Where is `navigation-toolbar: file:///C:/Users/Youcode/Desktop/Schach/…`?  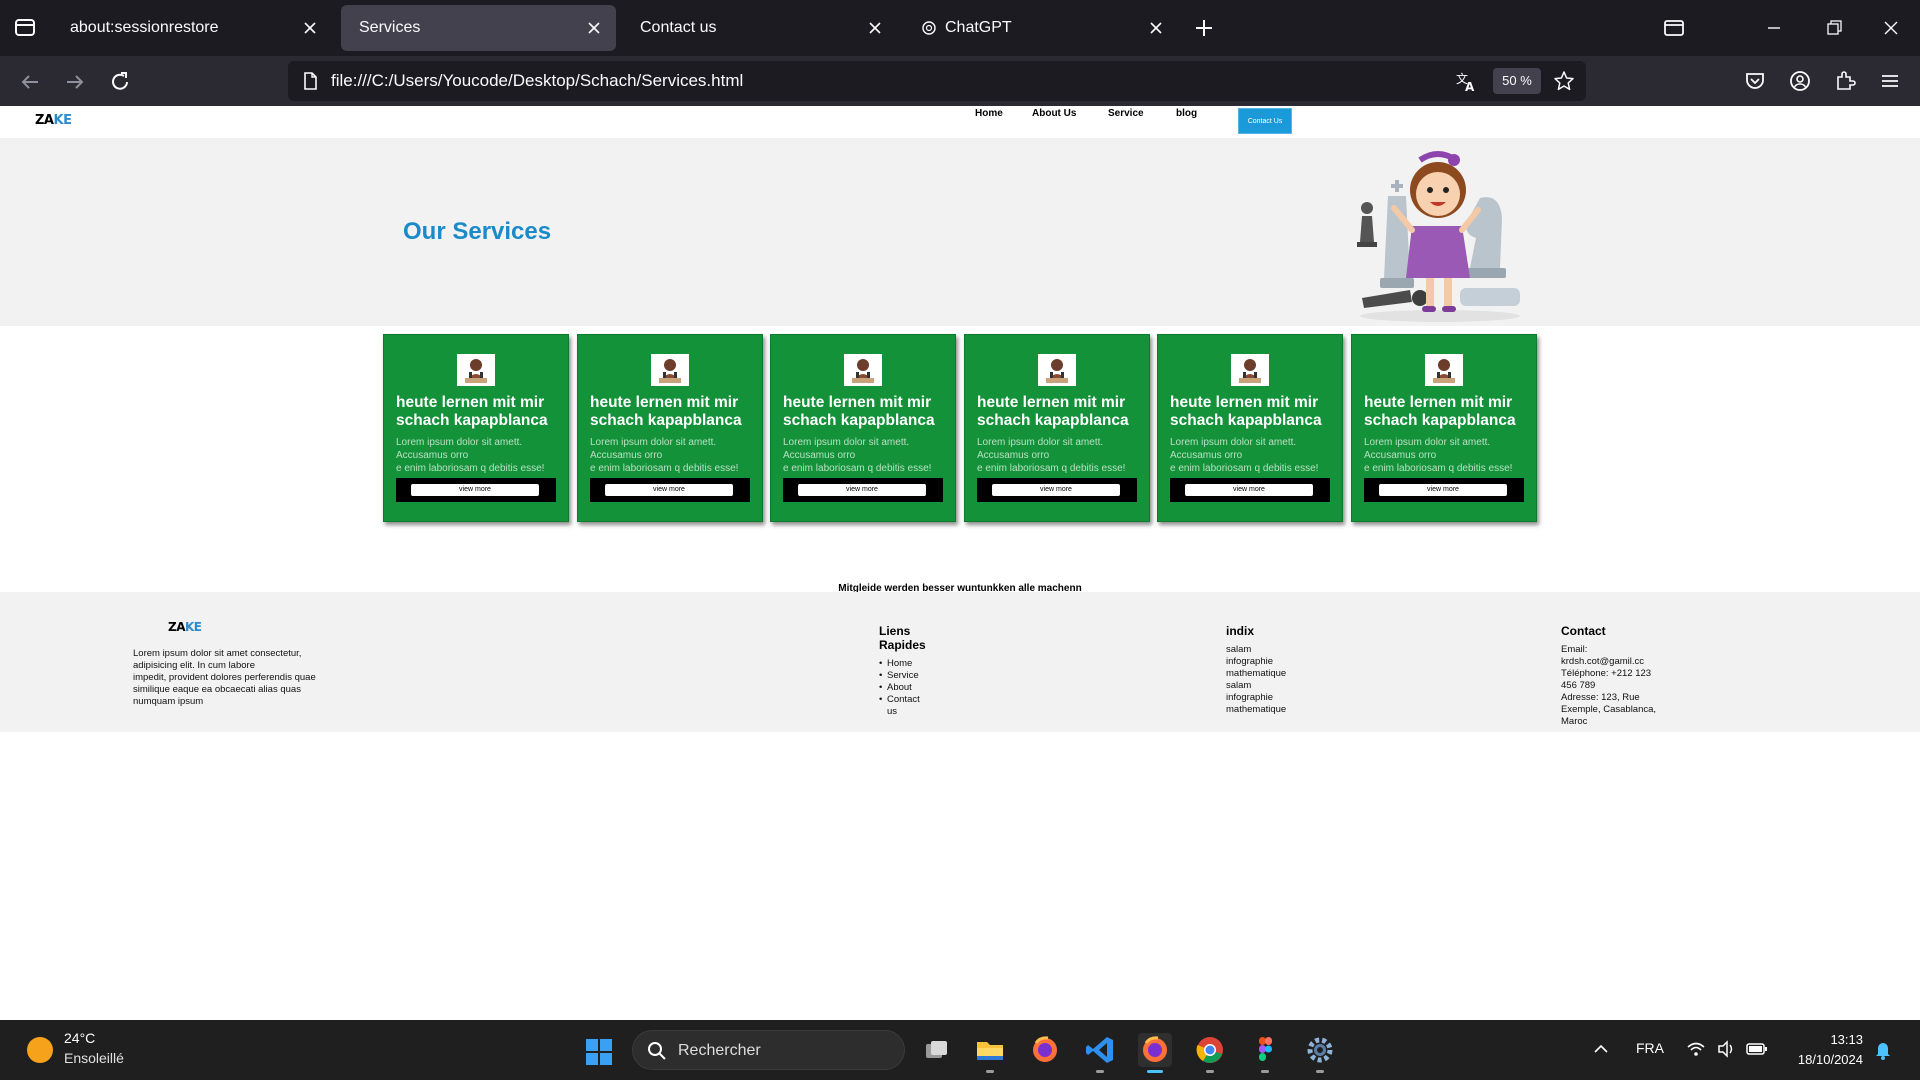
navigation-toolbar: file:///C:/Users/Youcode/Desktop/Schach/… is located at coordinates (960, 81).